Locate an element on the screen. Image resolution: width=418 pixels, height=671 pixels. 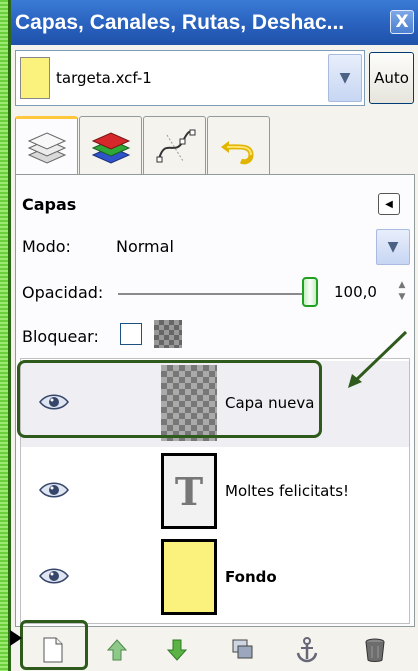
opacity-spinner: ▲ ▼ is located at coordinates (402, 292).